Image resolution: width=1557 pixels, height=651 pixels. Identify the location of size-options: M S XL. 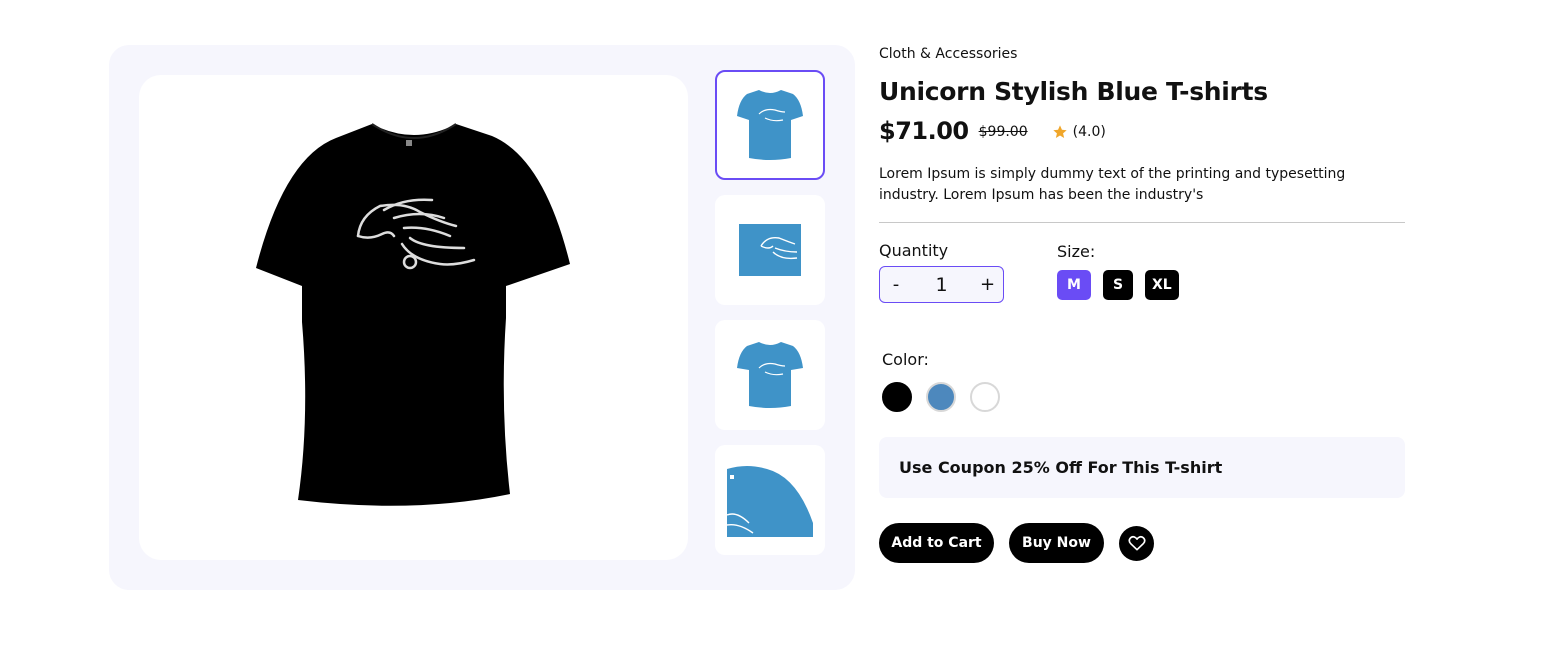
(1124, 285).